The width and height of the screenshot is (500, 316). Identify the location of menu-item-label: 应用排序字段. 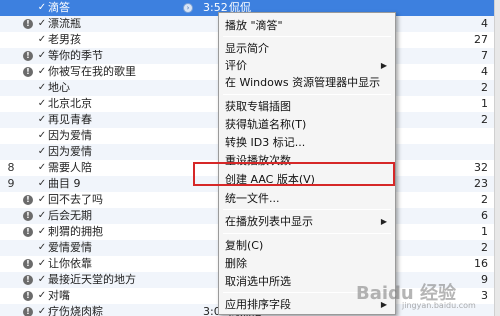
(258, 304).